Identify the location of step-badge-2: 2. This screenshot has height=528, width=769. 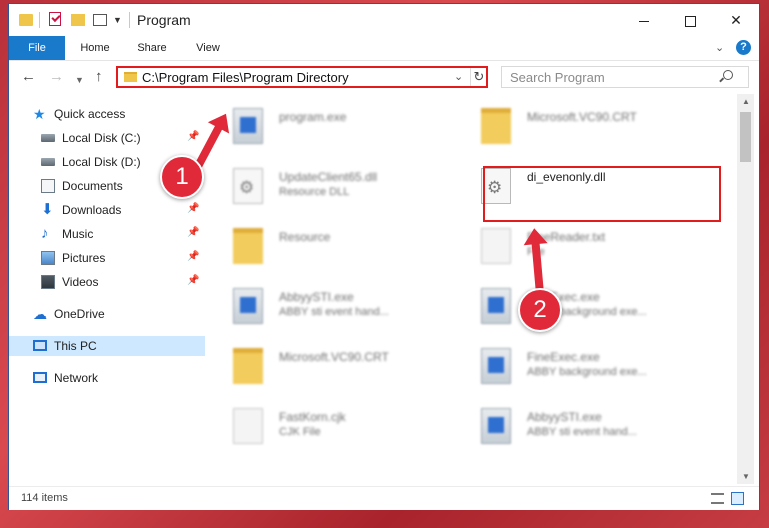
(540, 310).